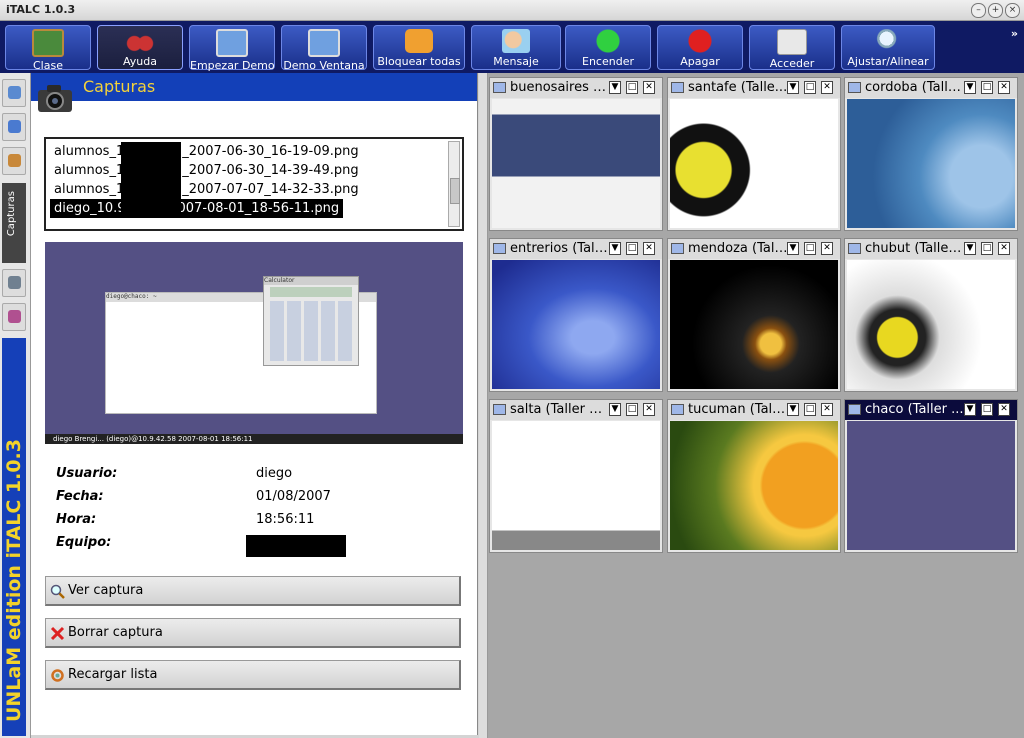 The width and height of the screenshot is (1024, 738). I want to click on client-tile-santafe: santafe (Talle... ▼ □ ✕, so click(754, 154).